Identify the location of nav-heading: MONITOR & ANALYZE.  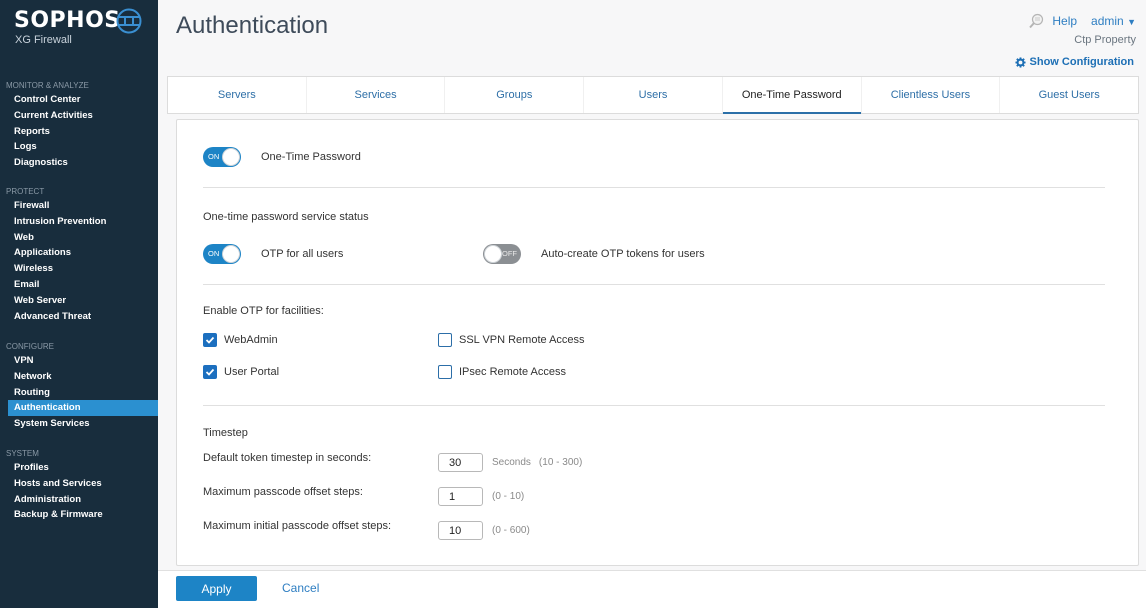
(47, 85).